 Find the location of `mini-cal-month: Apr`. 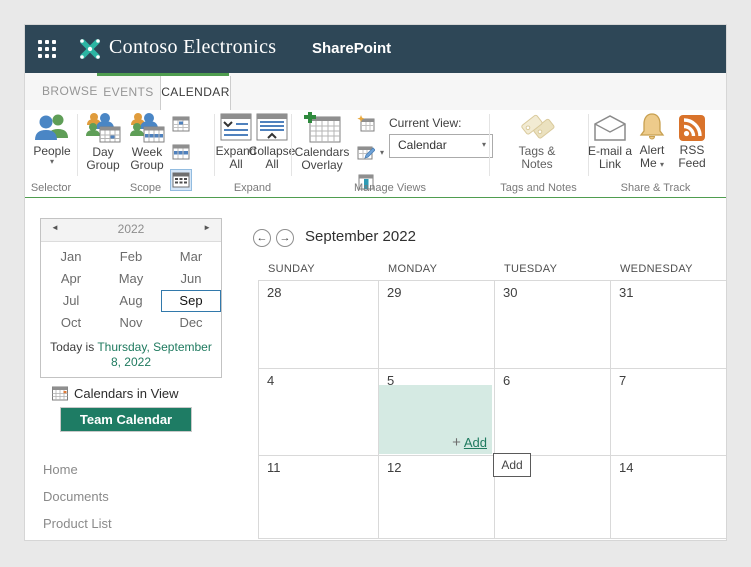

mini-cal-month: Apr is located at coordinates (71, 279).